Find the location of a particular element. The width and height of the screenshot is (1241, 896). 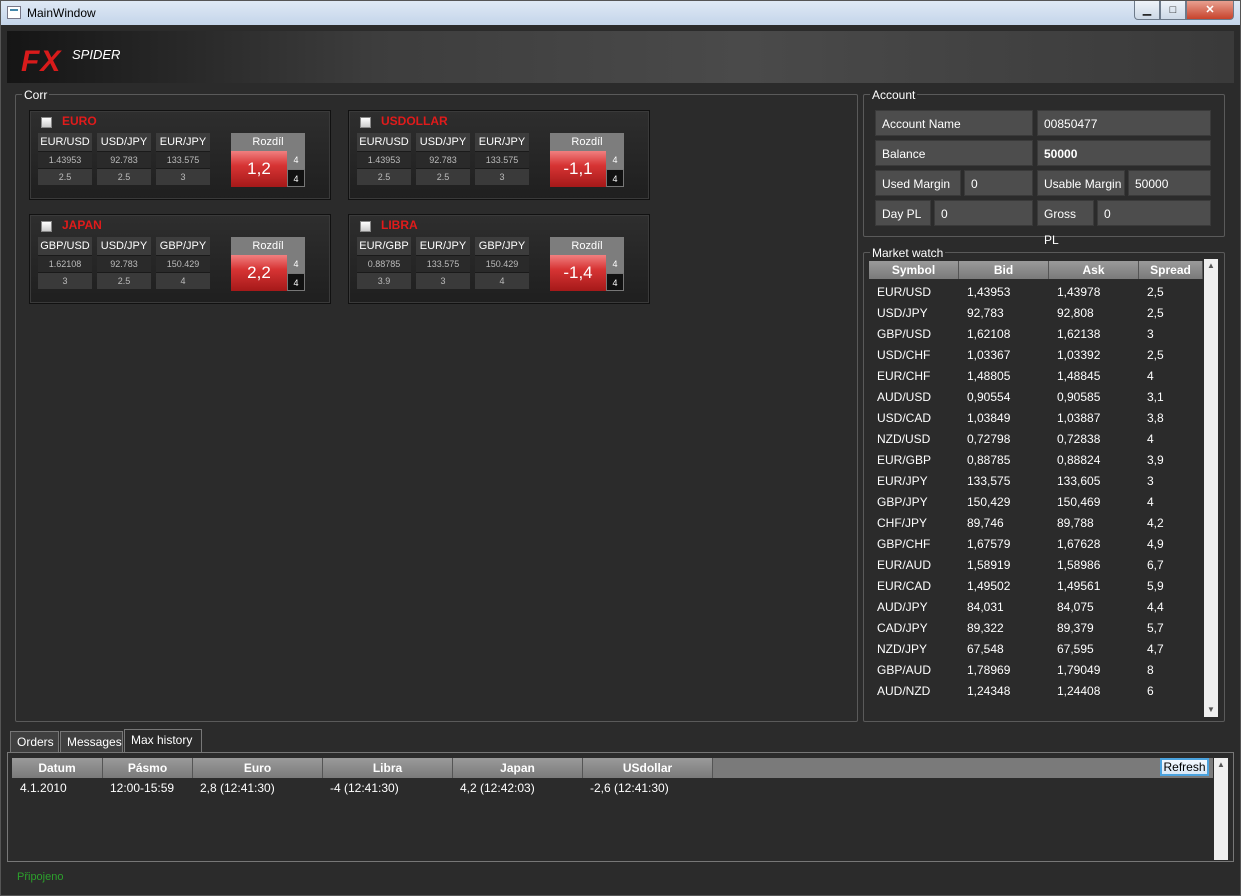

rozdil-a: 4 is located at coordinates (615, 160).